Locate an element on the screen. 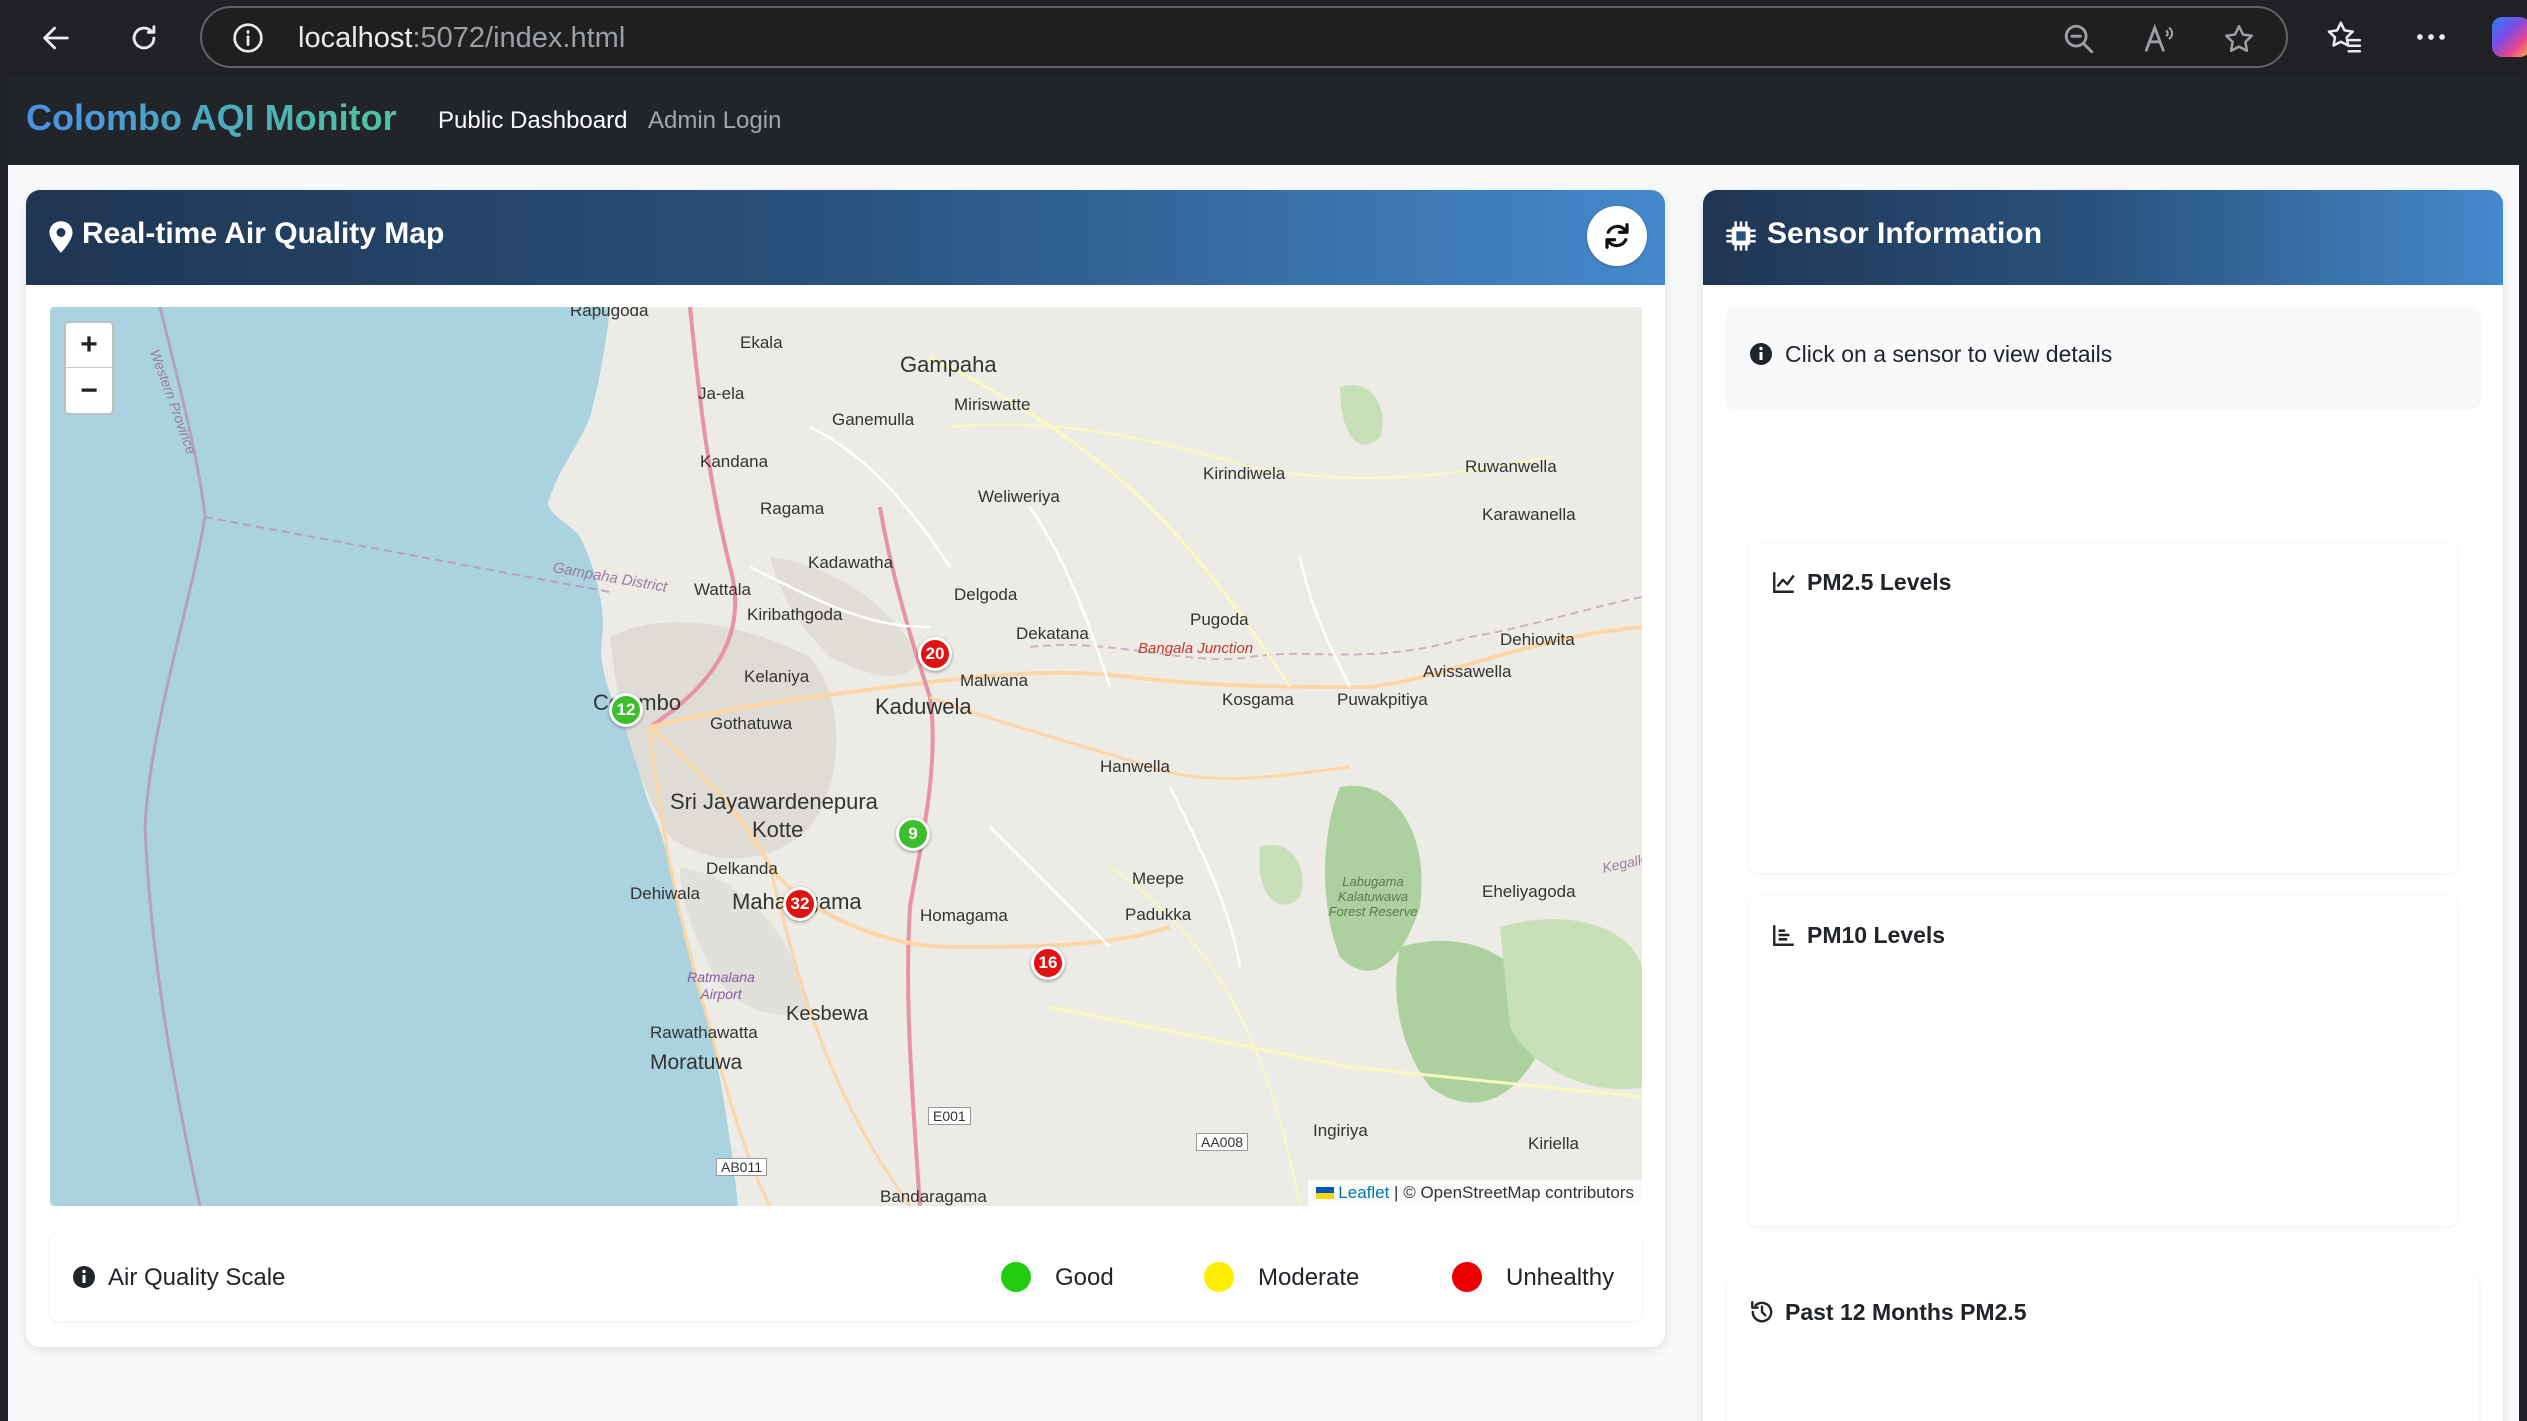 The height and width of the screenshot is (1421, 2527). back-button is located at coordinates (56, 38).